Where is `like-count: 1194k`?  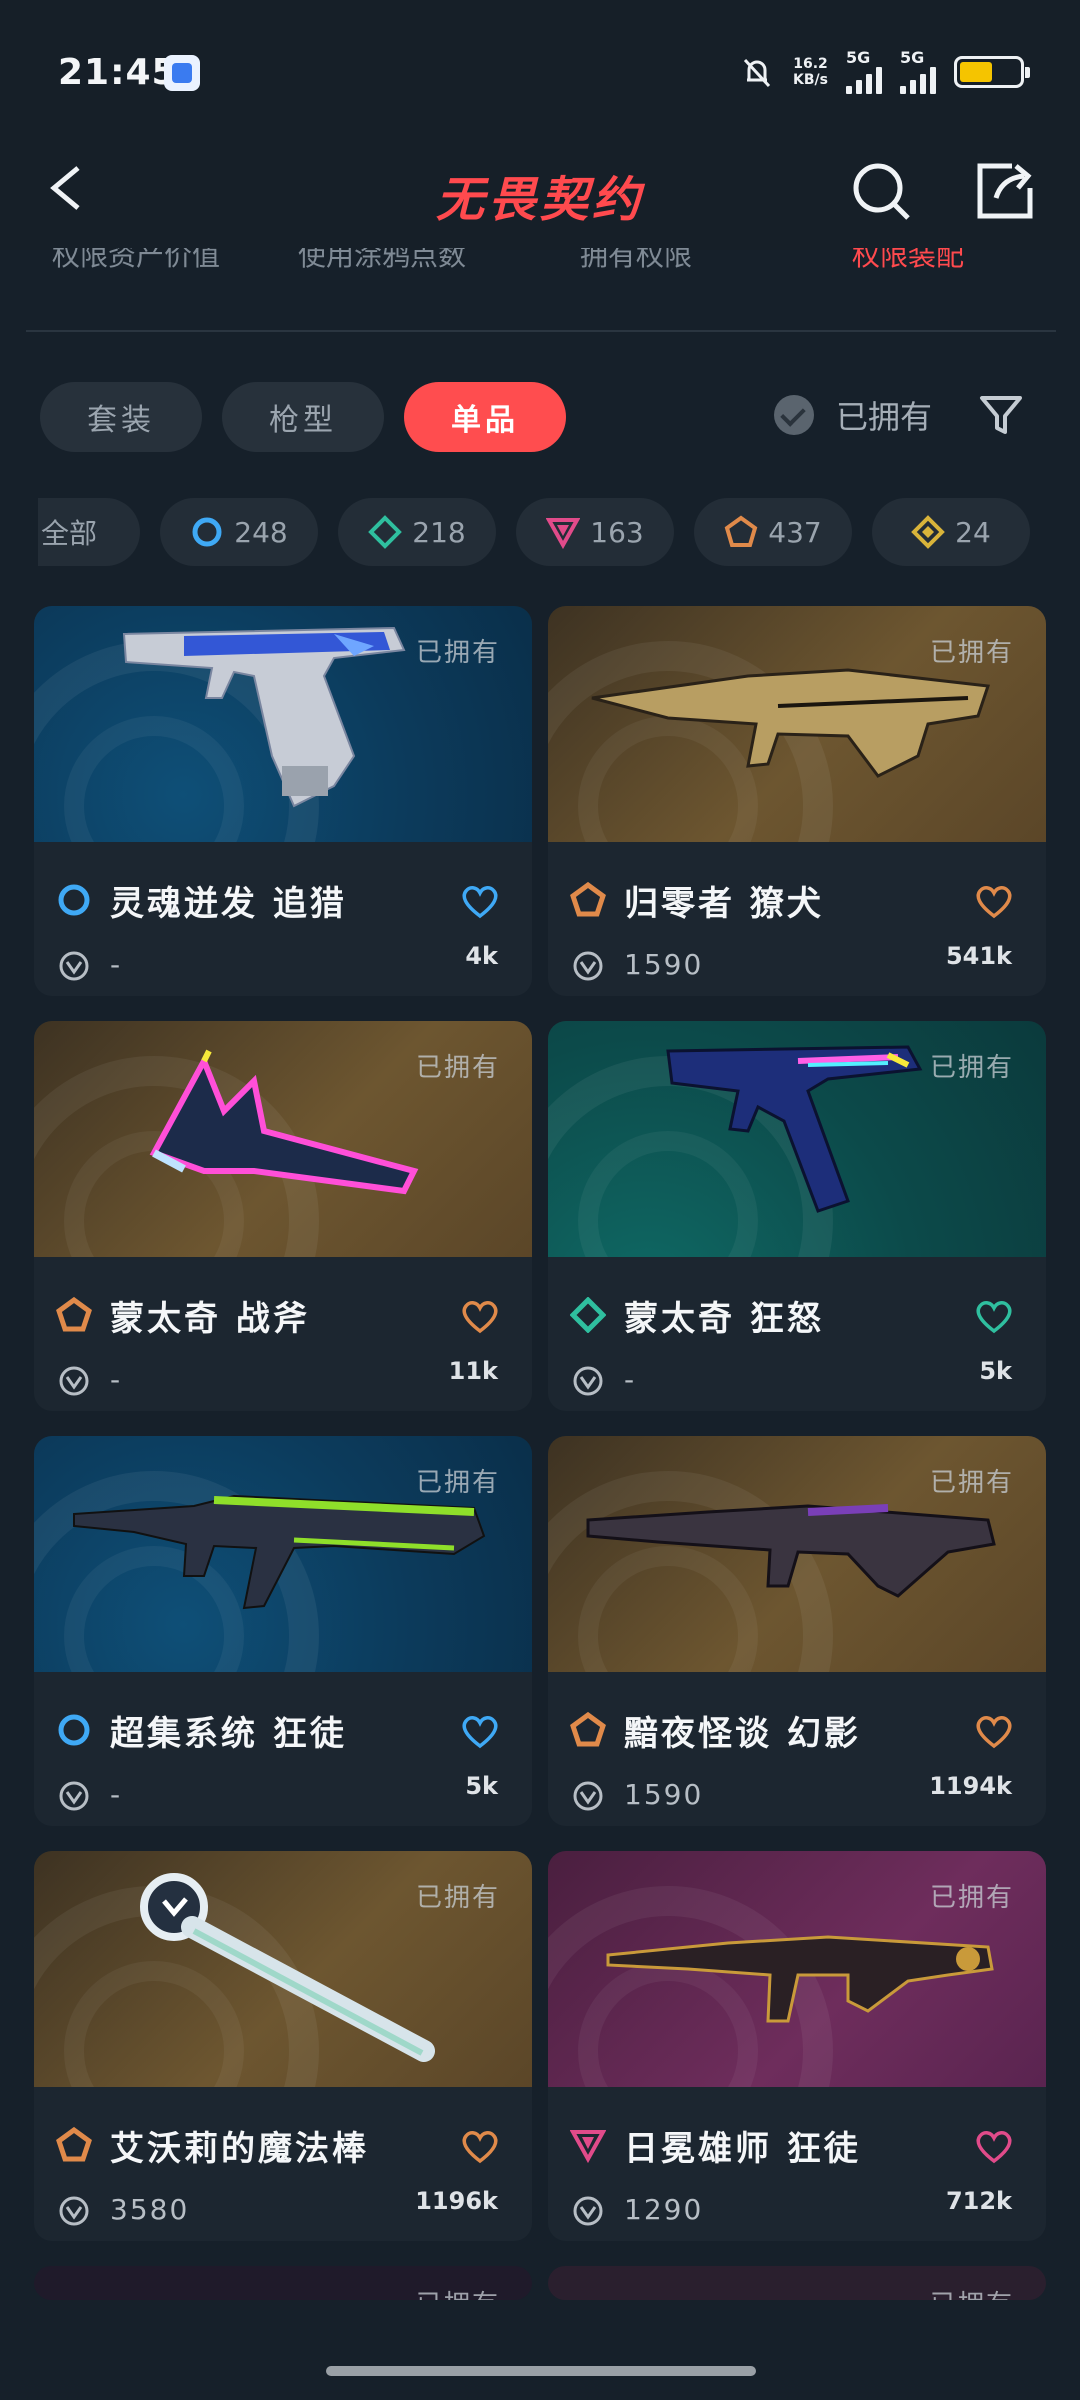 like-count: 1194k is located at coordinates (970, 1786).